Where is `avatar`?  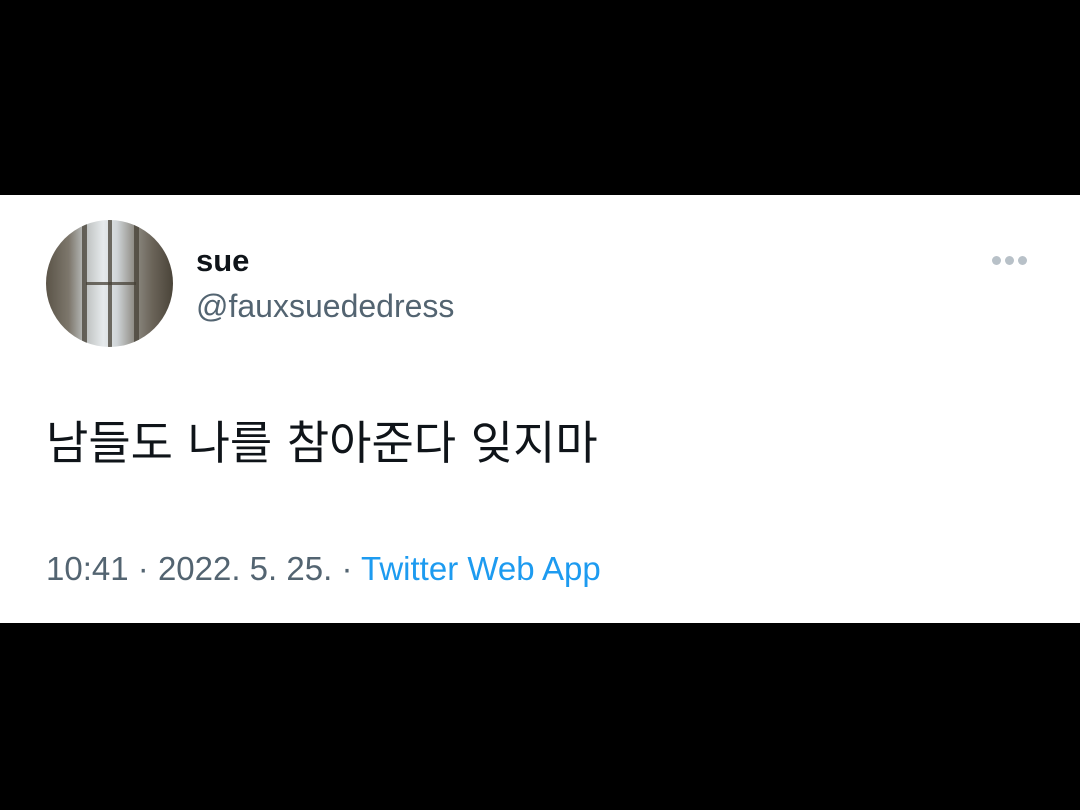
avatar is located at coordinates (109, 283).